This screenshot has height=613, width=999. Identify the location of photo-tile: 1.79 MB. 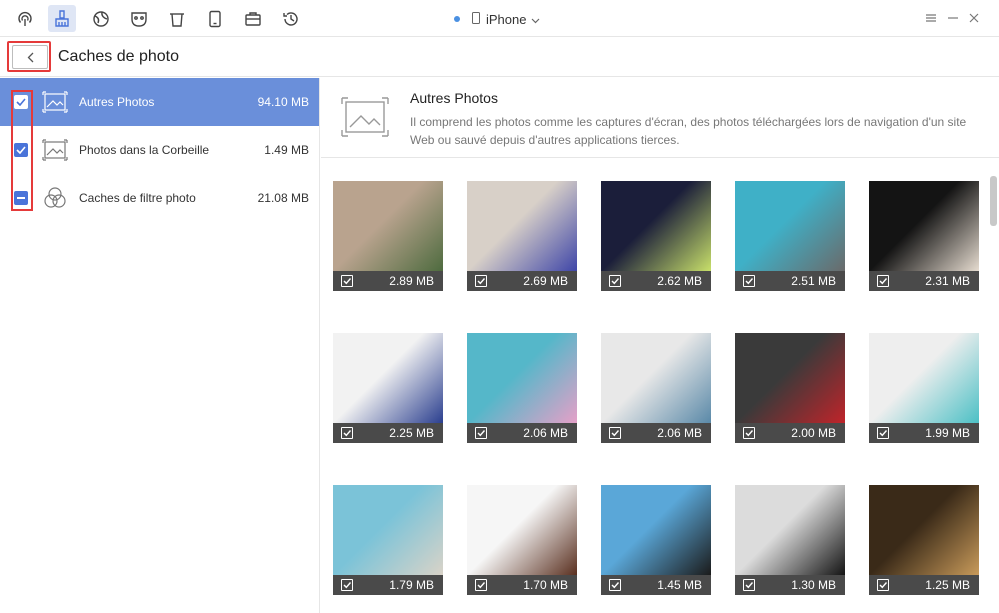
(388, 540).